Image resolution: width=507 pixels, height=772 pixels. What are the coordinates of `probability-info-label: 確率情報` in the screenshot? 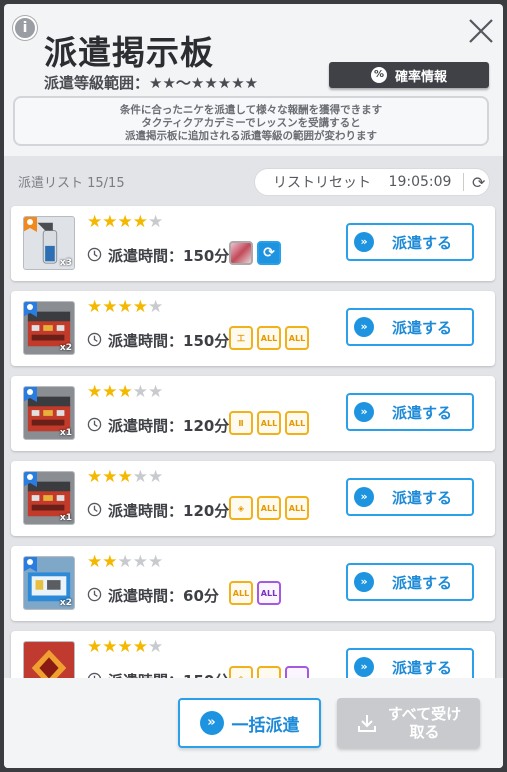 It's located at (420, 77).